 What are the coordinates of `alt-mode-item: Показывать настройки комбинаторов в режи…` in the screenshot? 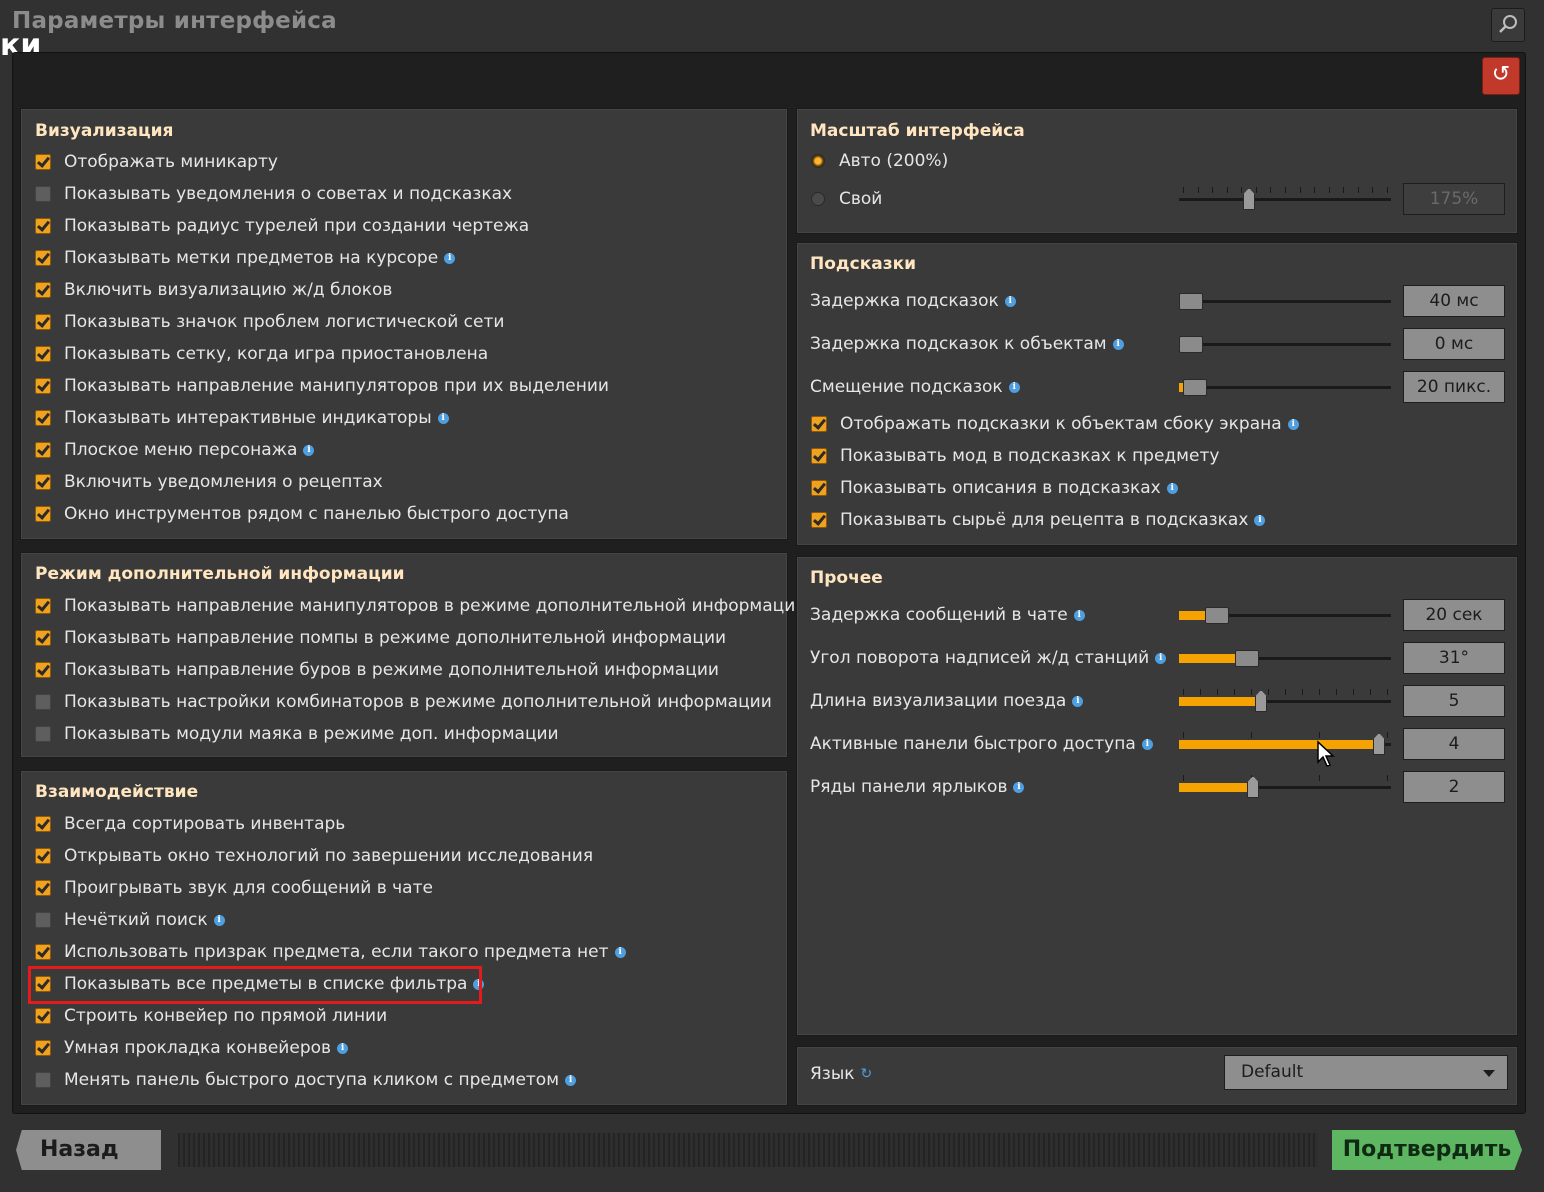 It's located at (403, 702).